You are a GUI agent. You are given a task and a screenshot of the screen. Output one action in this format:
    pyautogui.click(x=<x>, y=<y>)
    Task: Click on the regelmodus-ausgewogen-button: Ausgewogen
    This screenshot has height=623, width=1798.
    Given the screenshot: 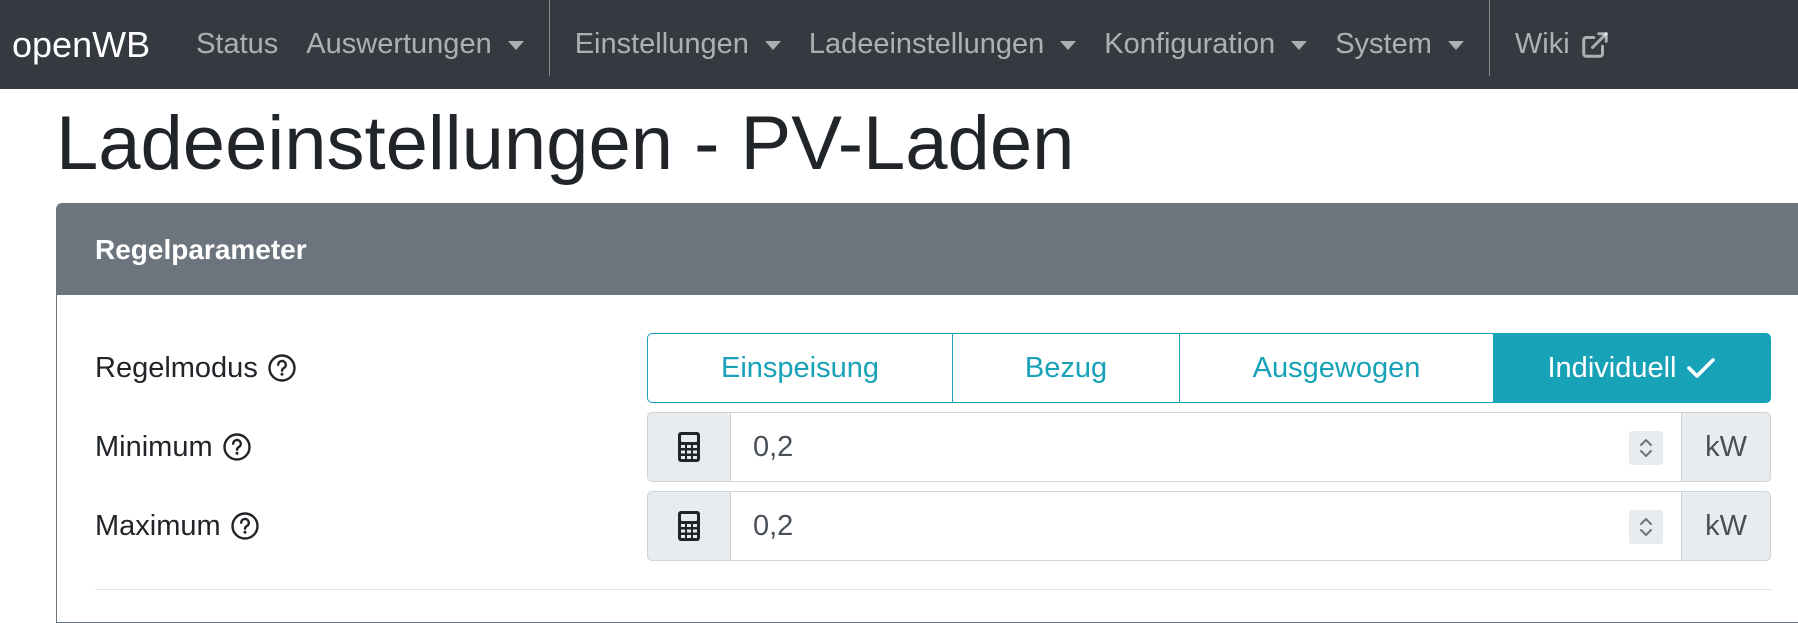 What is the action you would take?
    pyautogui.click(x=1336, y=368)
    